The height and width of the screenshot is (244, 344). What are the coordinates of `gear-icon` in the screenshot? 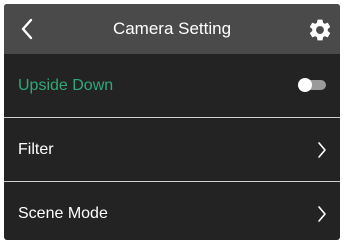 It's located at (320, 30).